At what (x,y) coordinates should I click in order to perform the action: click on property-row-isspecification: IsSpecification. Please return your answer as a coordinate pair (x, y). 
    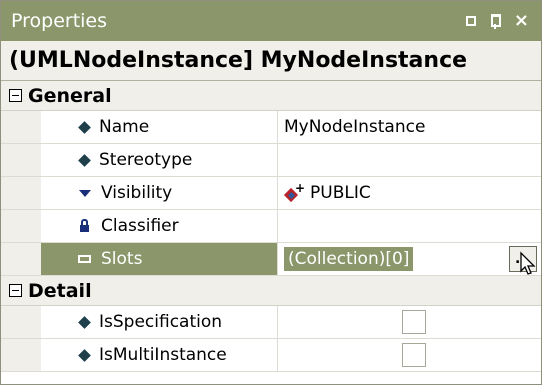
    Looking at the image, I should click on (271, 322).